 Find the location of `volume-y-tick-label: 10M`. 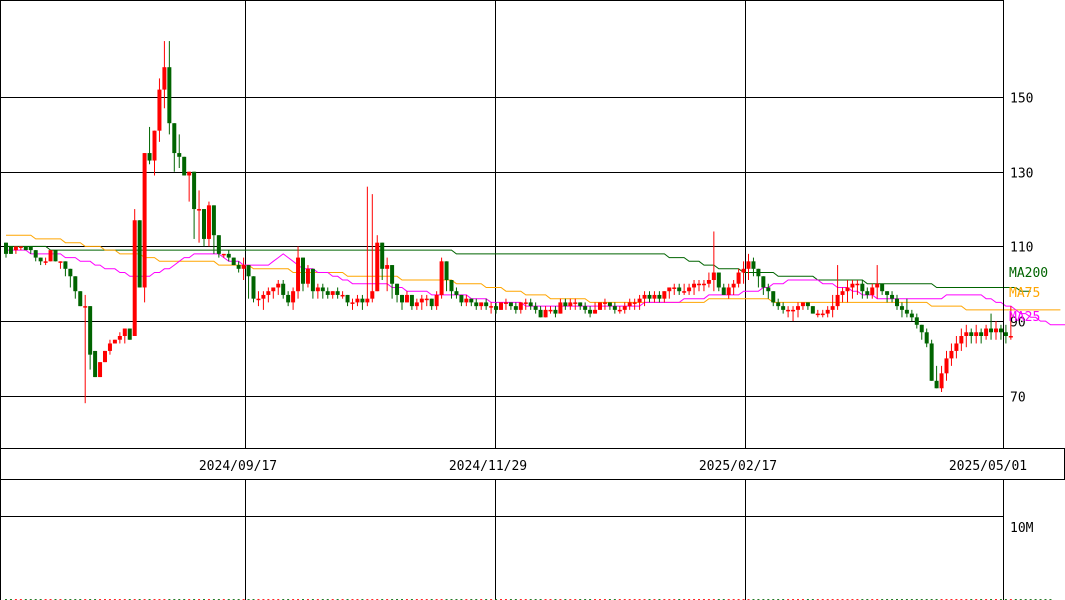

volume-y-tick-label: 10M is located at coordinates (1022, 528).